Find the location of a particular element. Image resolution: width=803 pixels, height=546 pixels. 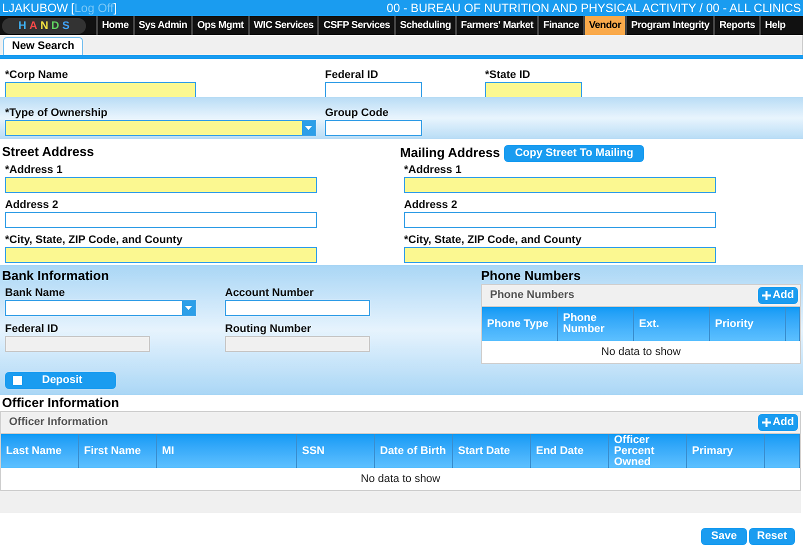

column-header: Phone Type is located at coordinates (520, 324).